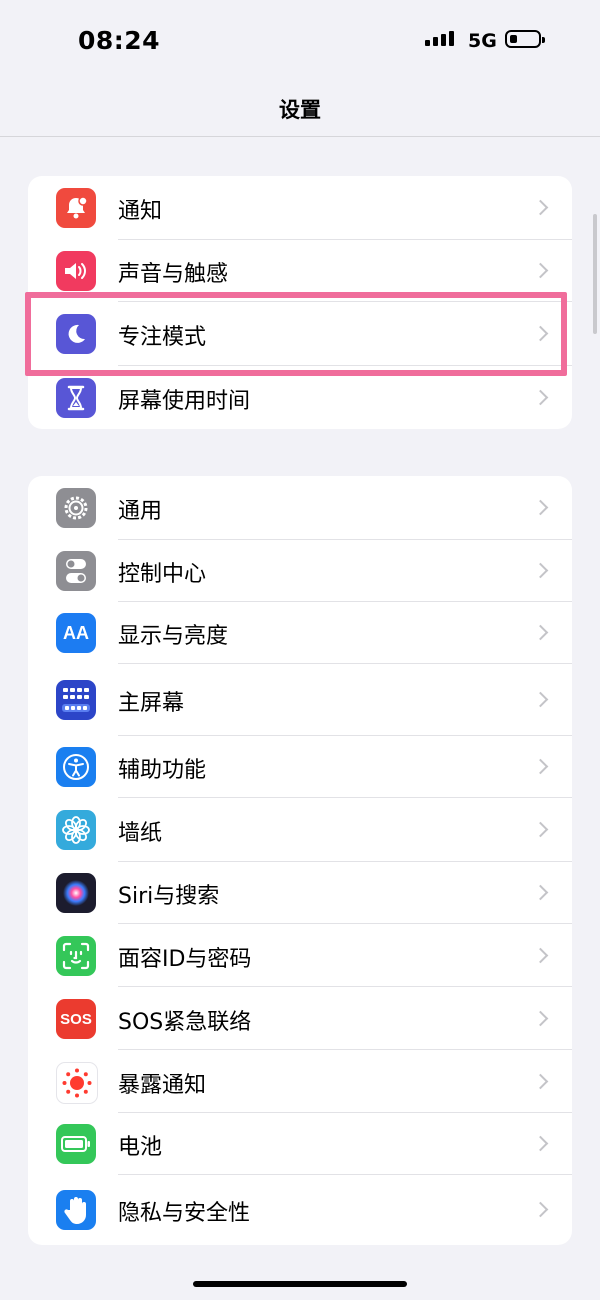  Describe the element at coordinates (300, 1081) in the screenshot. I see `settings-row: 暴露通知` at that location.